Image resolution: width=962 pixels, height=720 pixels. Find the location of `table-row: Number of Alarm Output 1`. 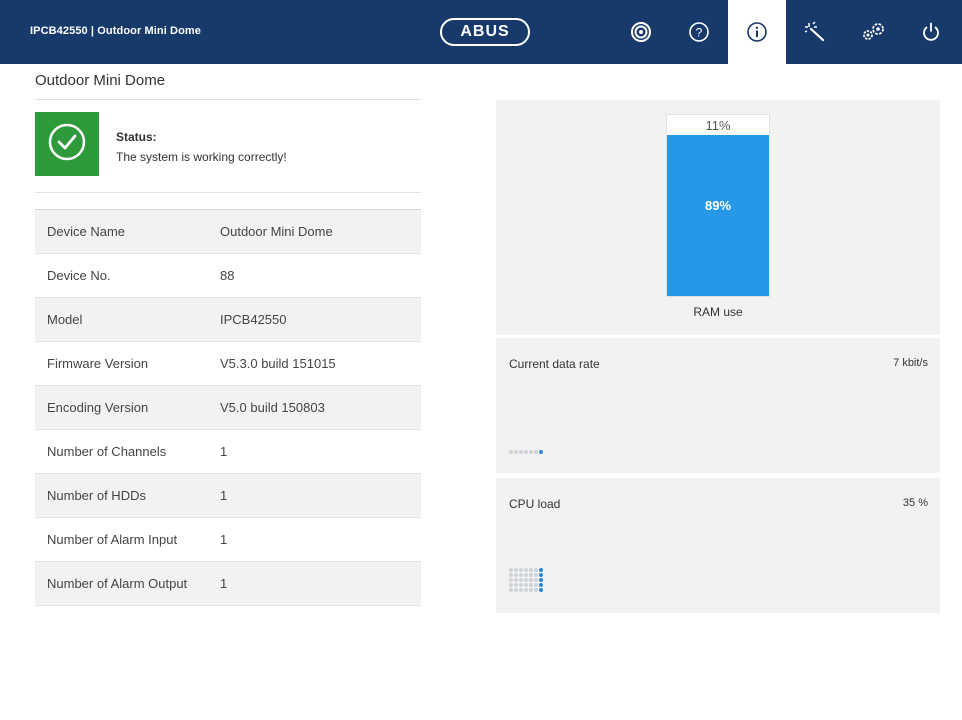

table-row: Number of Alarm Output 1 is located at coordinates (228, 584).